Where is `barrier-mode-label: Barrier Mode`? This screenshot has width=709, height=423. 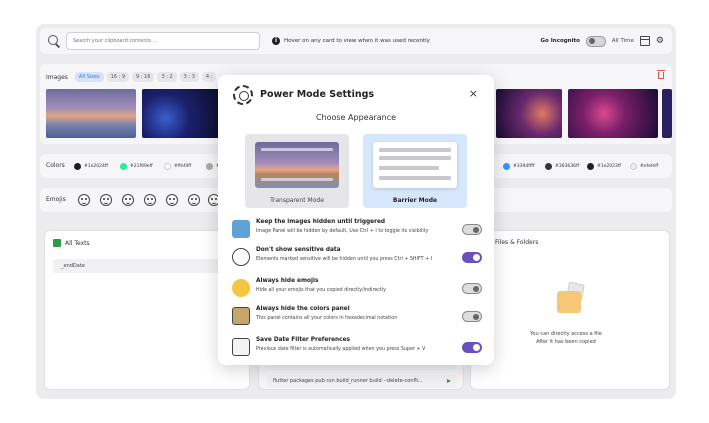
barrier-mode-label: Barrier Mode is located at coordinates (415, 200).